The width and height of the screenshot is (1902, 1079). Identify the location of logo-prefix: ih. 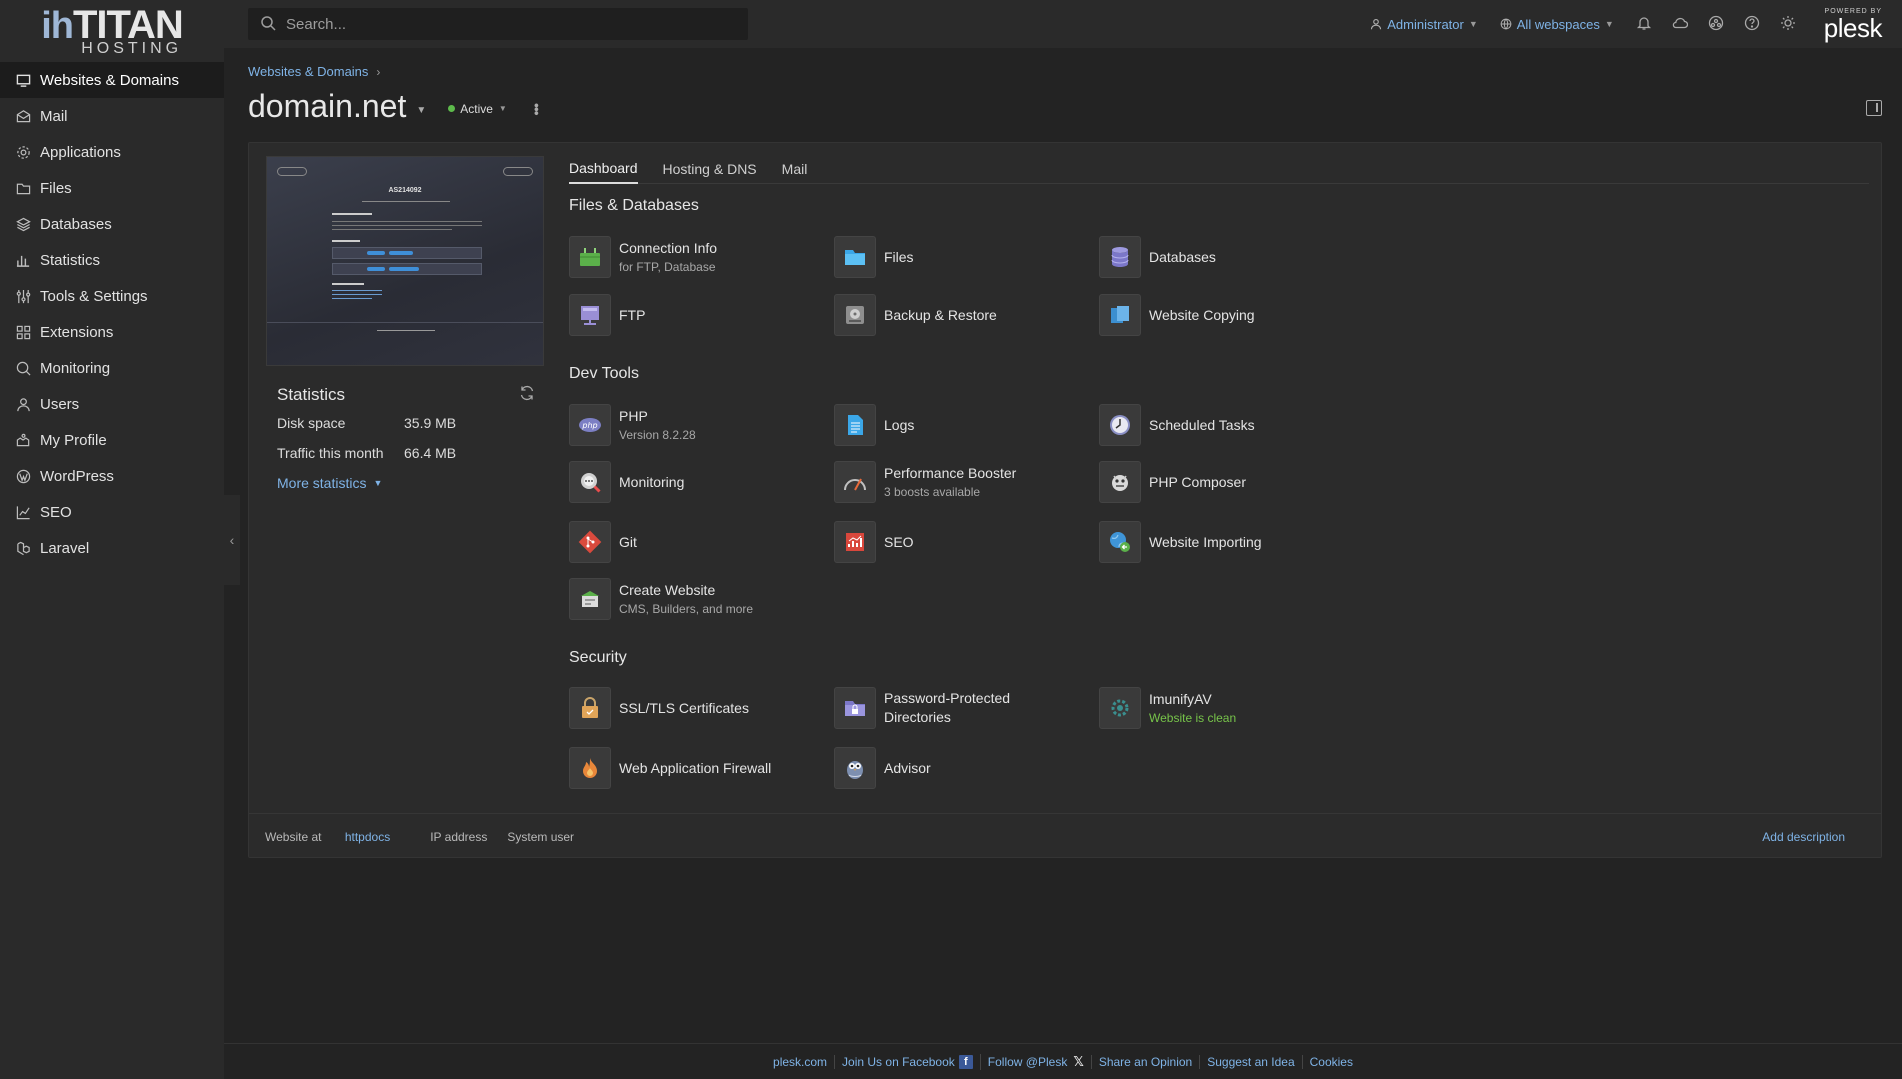
(57, 26).